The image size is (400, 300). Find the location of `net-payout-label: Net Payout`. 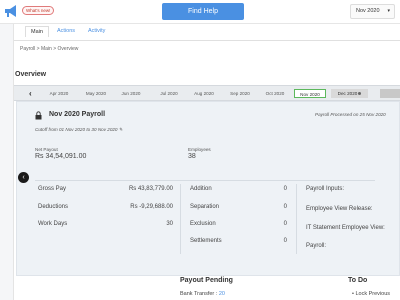

net-payout-label: Net Payout is located at coordinates (46, 149).